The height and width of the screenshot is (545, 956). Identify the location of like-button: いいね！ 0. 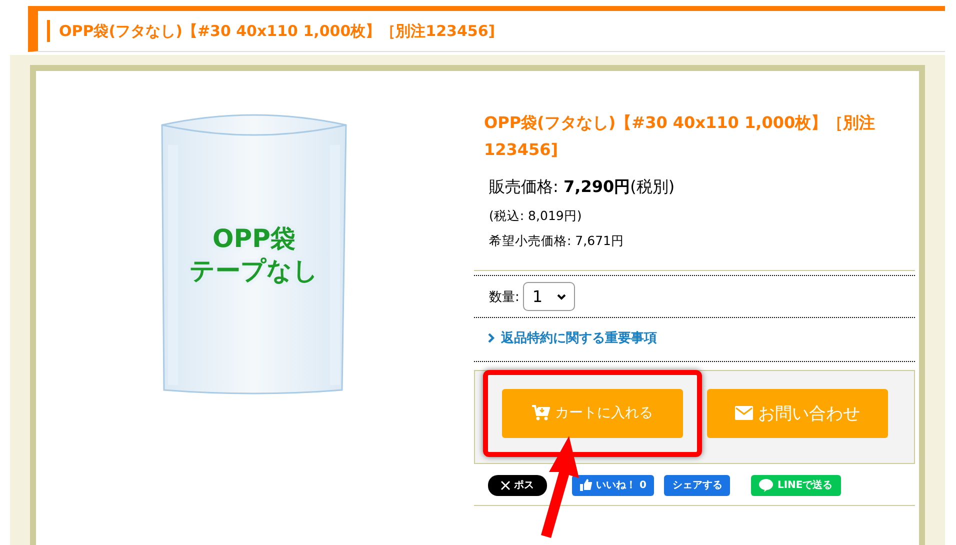
(613, 485).